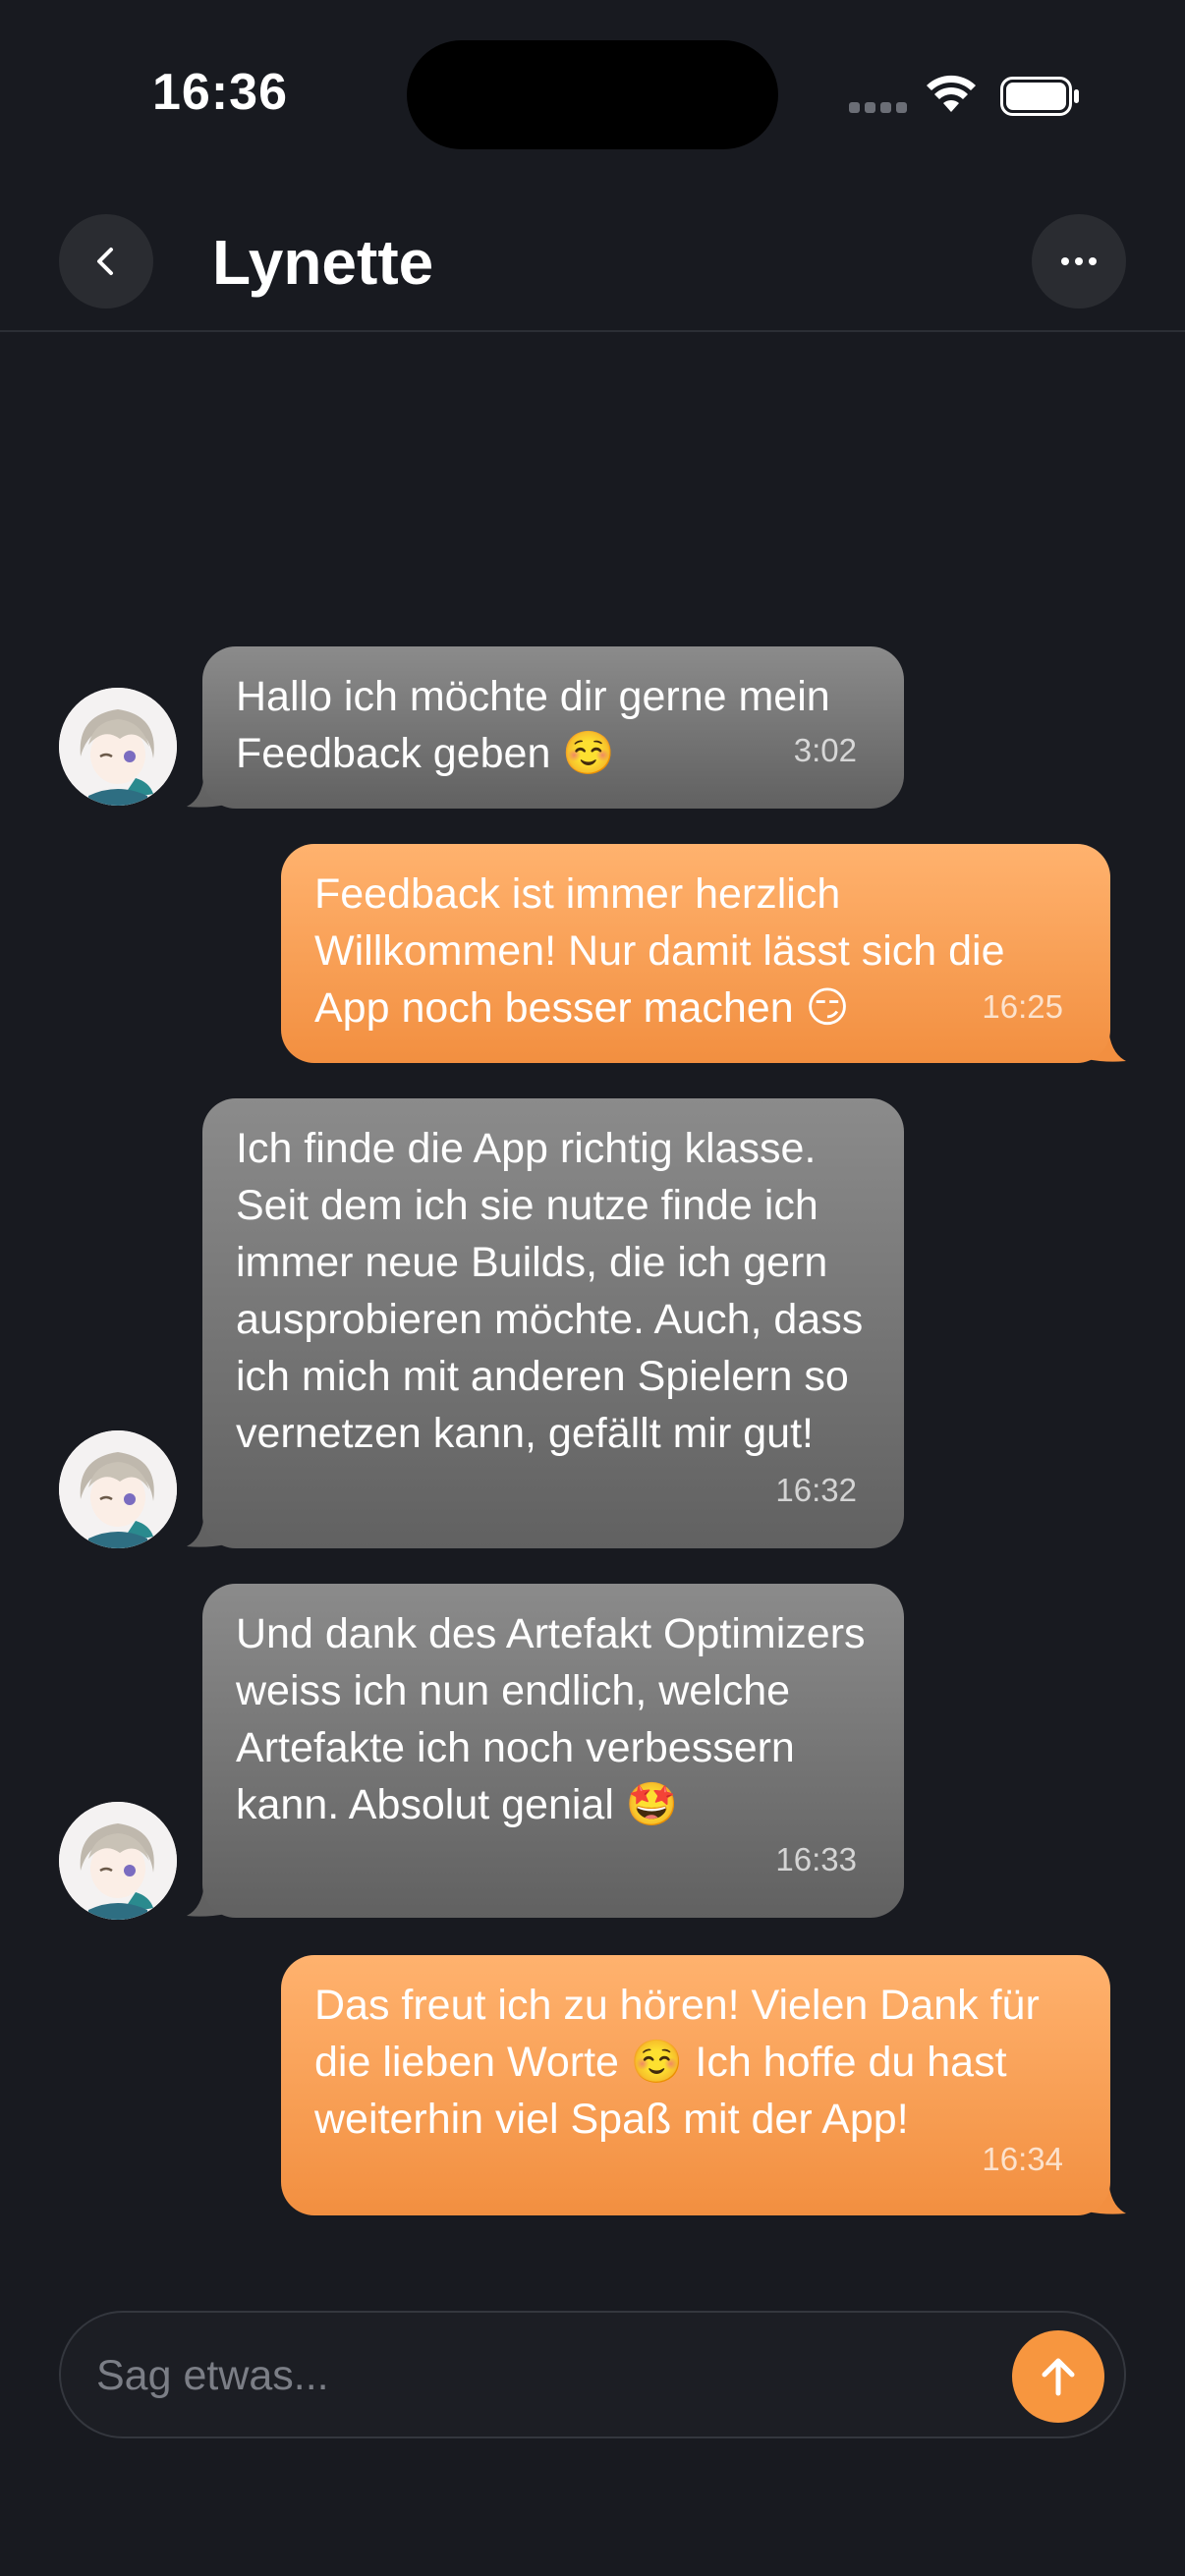  I want to click on status-bar: 16:36, so click(592, 93).